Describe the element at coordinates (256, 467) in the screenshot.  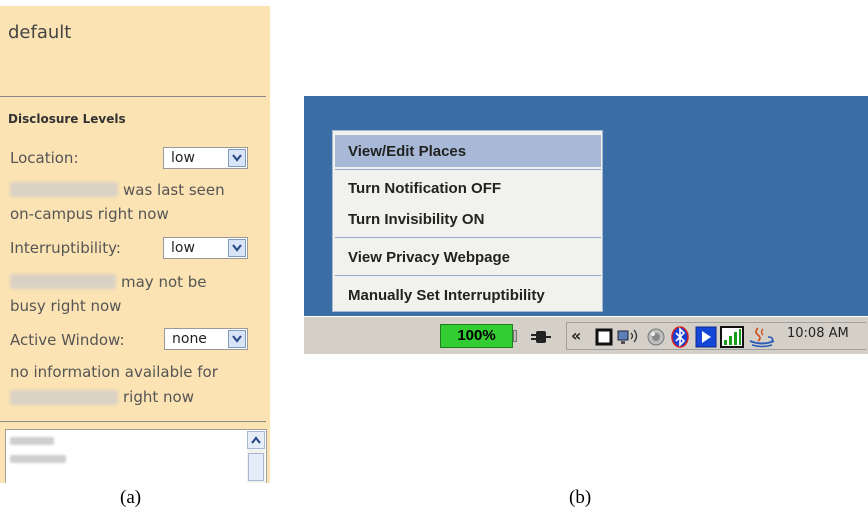
I see `scroll-thumb` at that location.